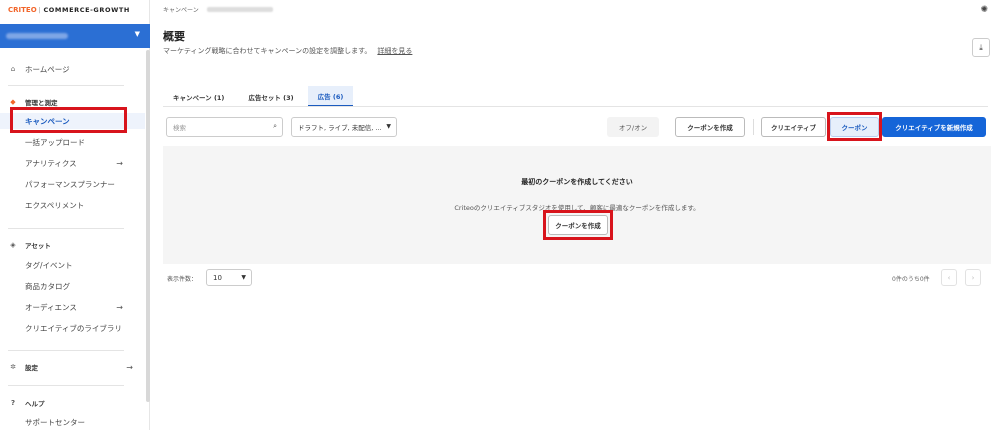 This screenshot has width=1000, height=430. What do you see at coordinates (330, 96) in the screenshot?
I see `tab-ads: 広告 (6)` at bounding box center [330, 96].